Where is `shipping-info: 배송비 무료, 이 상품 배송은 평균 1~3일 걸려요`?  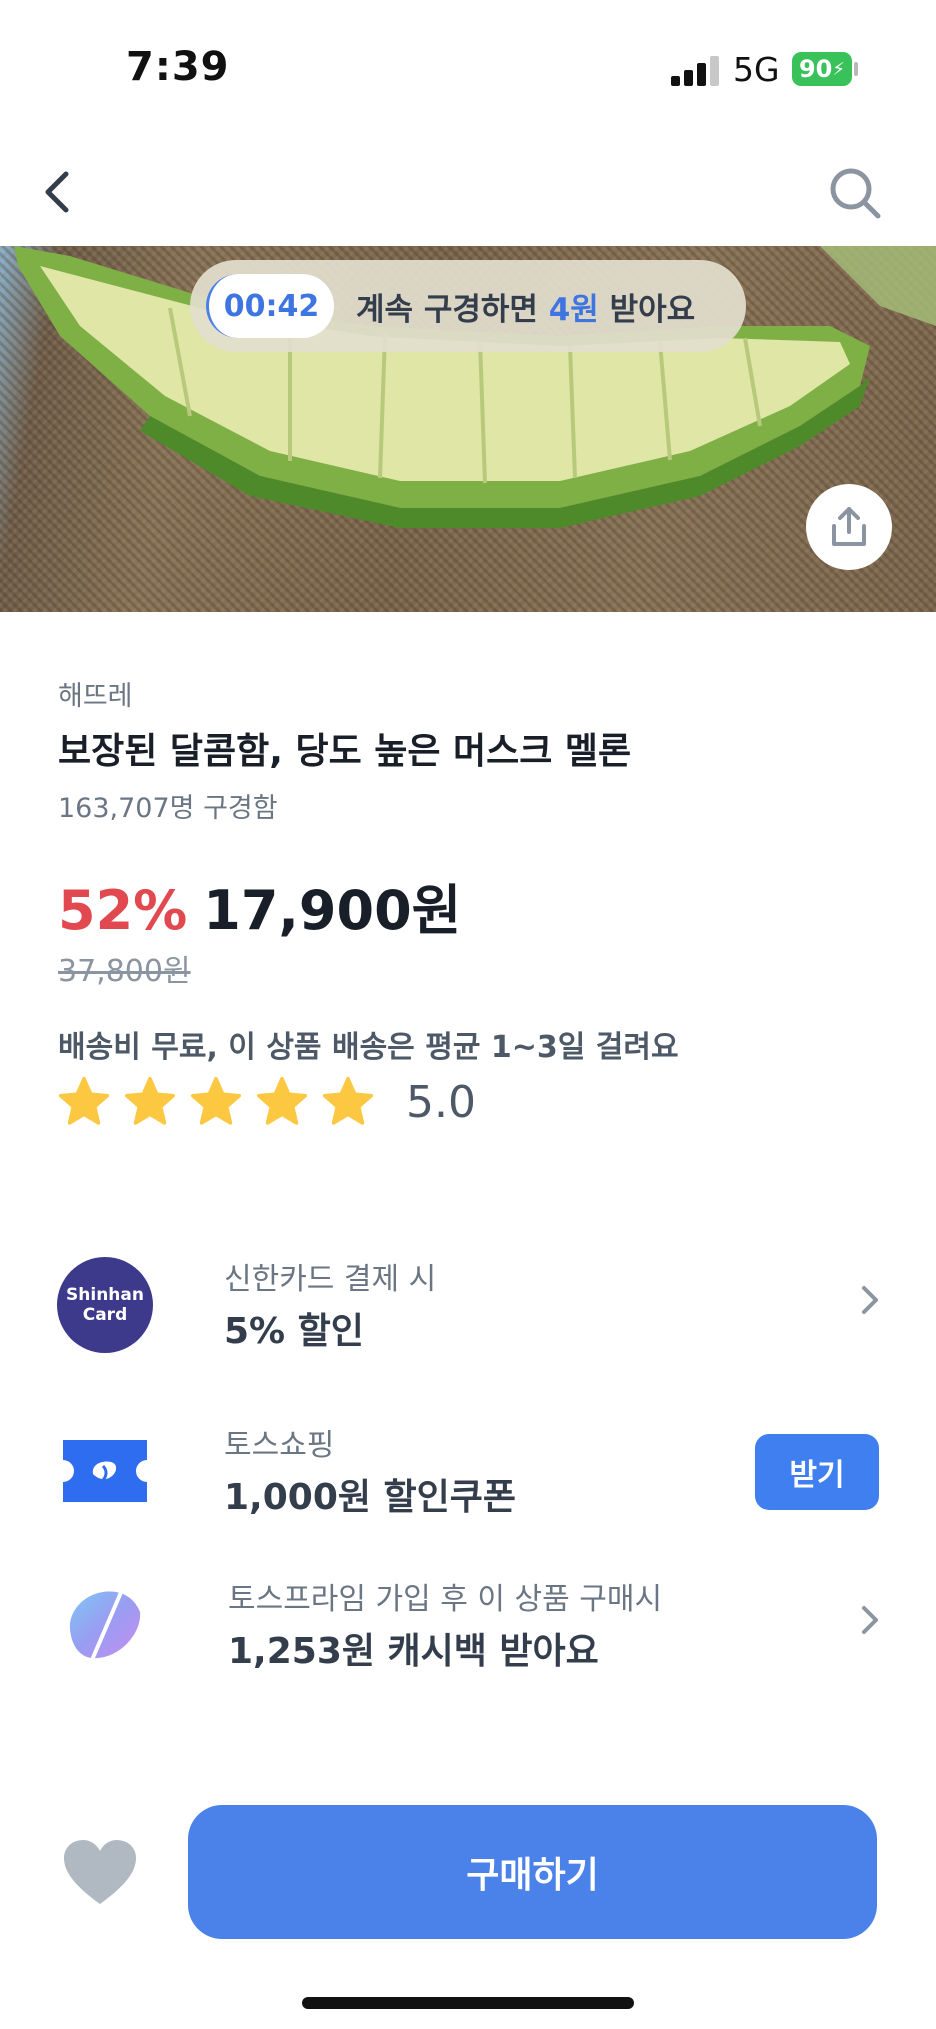
shipping-info: 배송비 무료, 이 상품 배송은 평균 1~3일 걸려요 is located at coordinates (368, 1047).